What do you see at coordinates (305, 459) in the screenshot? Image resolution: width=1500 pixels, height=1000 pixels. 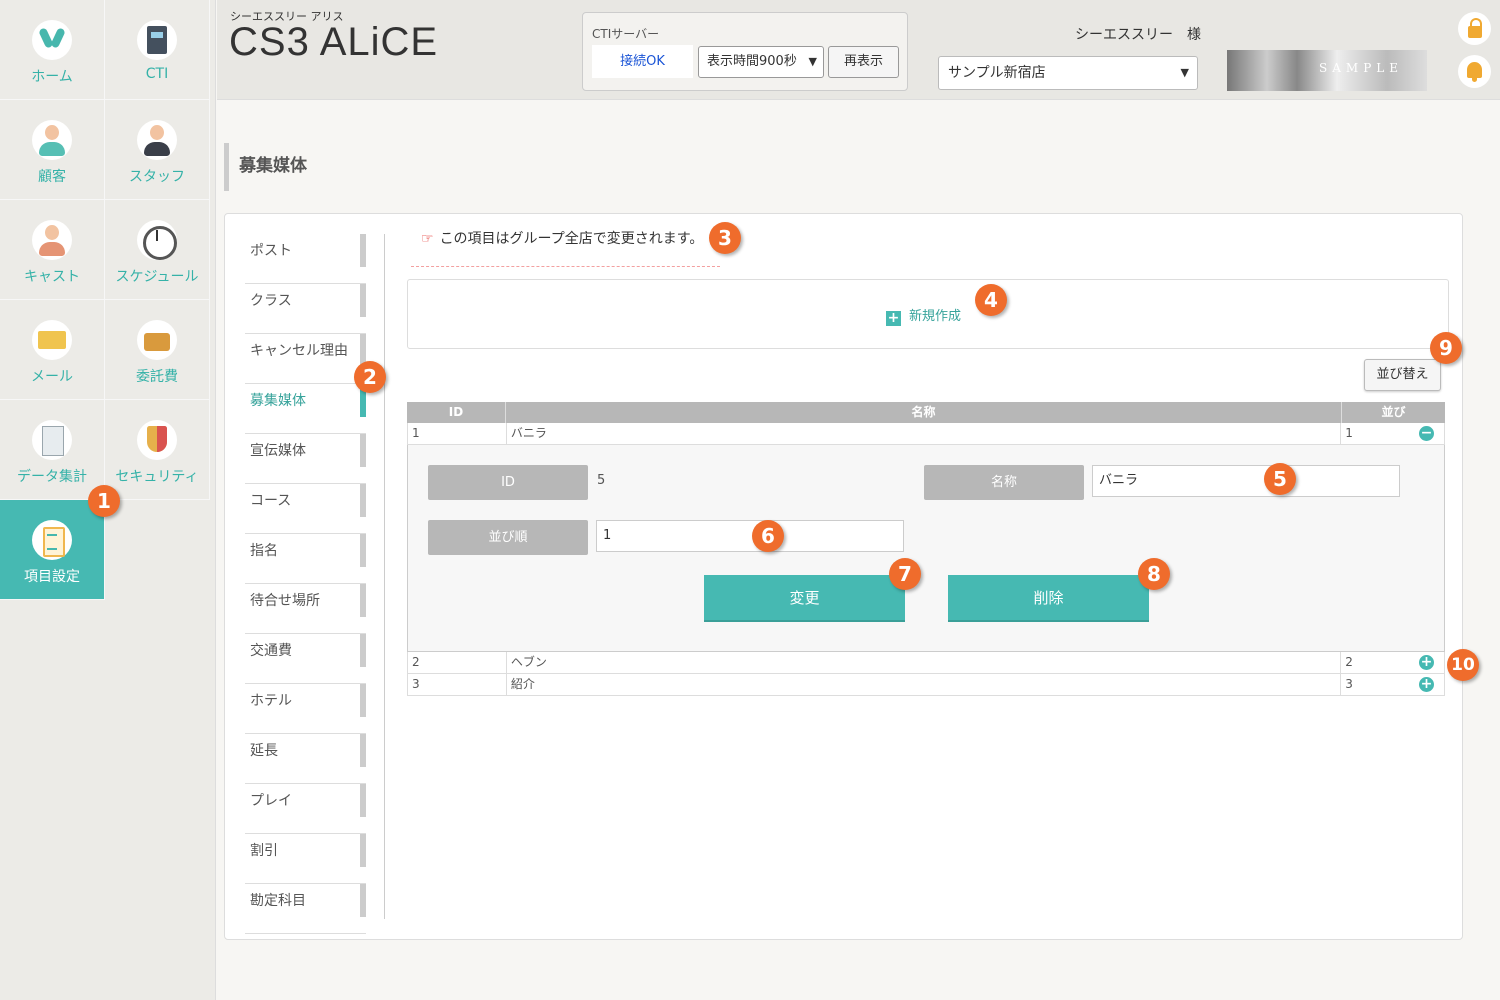 I see `submenu-item-ad-media: 宣伝媒体` at bounding box center [305, 459].